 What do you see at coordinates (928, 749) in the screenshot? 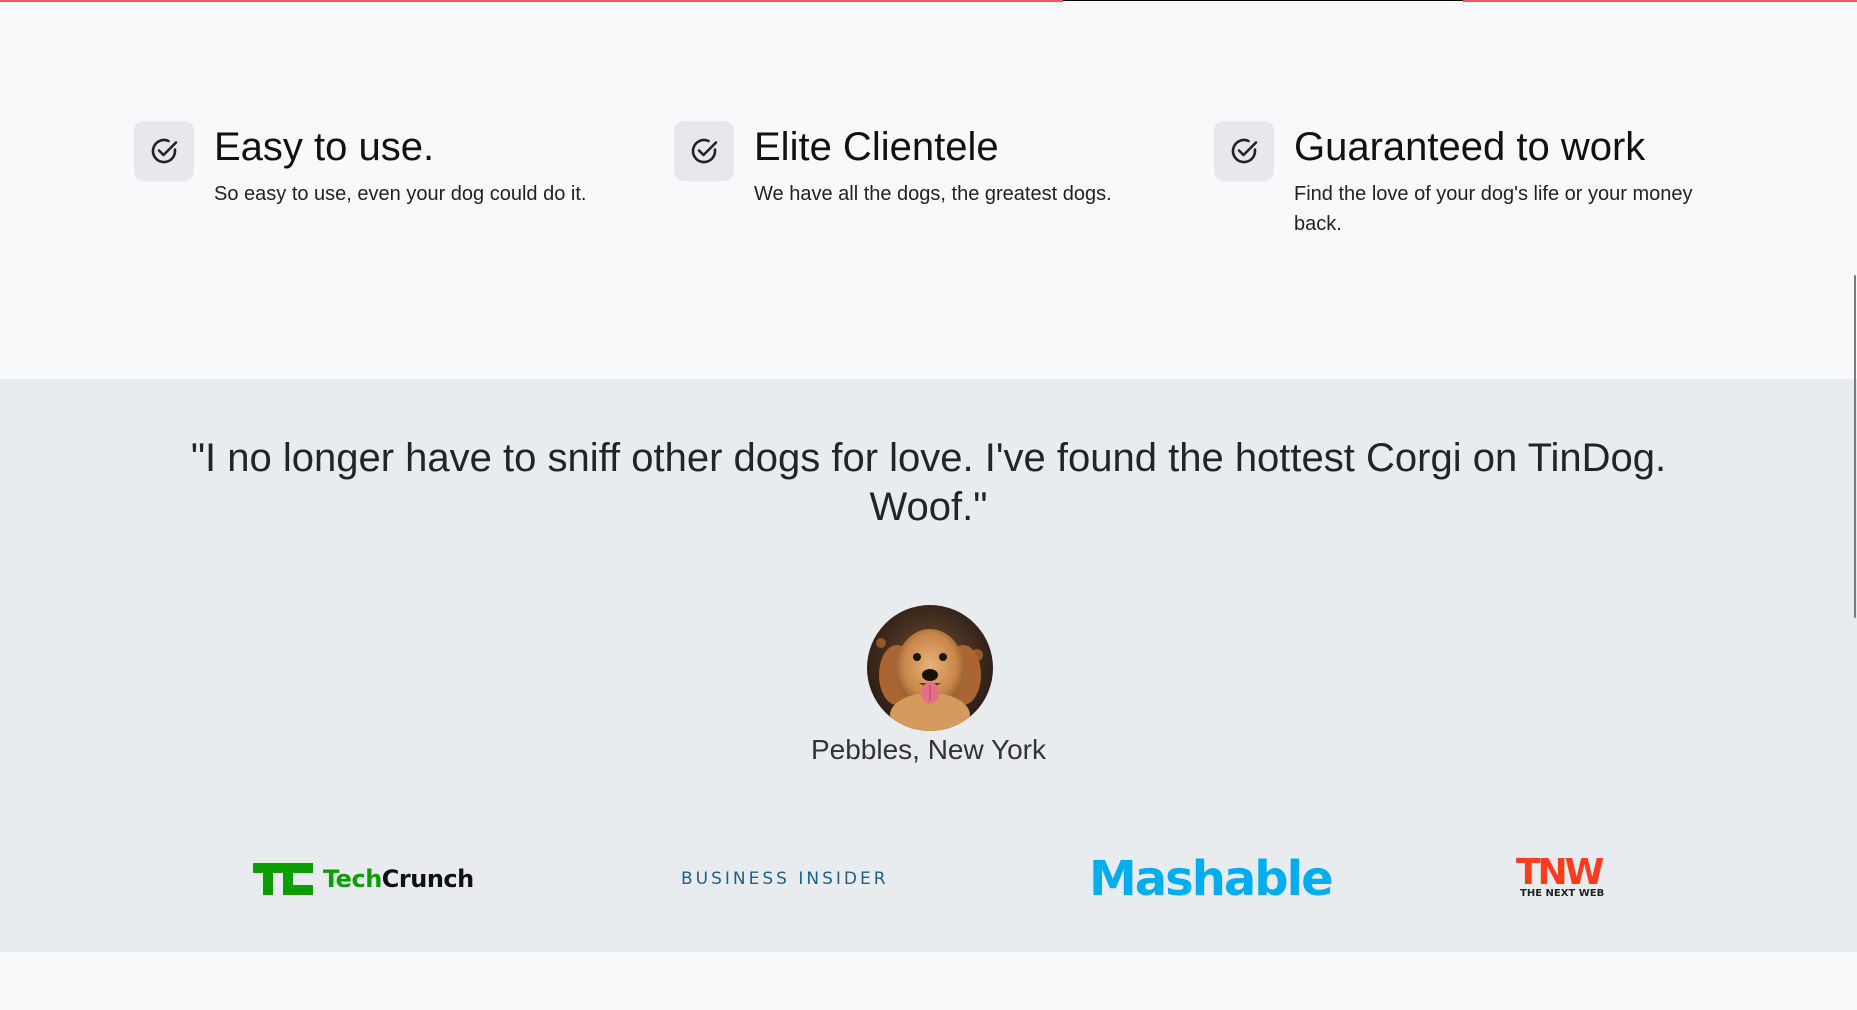
I see `testimonial-author: Pebbles, New York` at bounding box center [928, 749].